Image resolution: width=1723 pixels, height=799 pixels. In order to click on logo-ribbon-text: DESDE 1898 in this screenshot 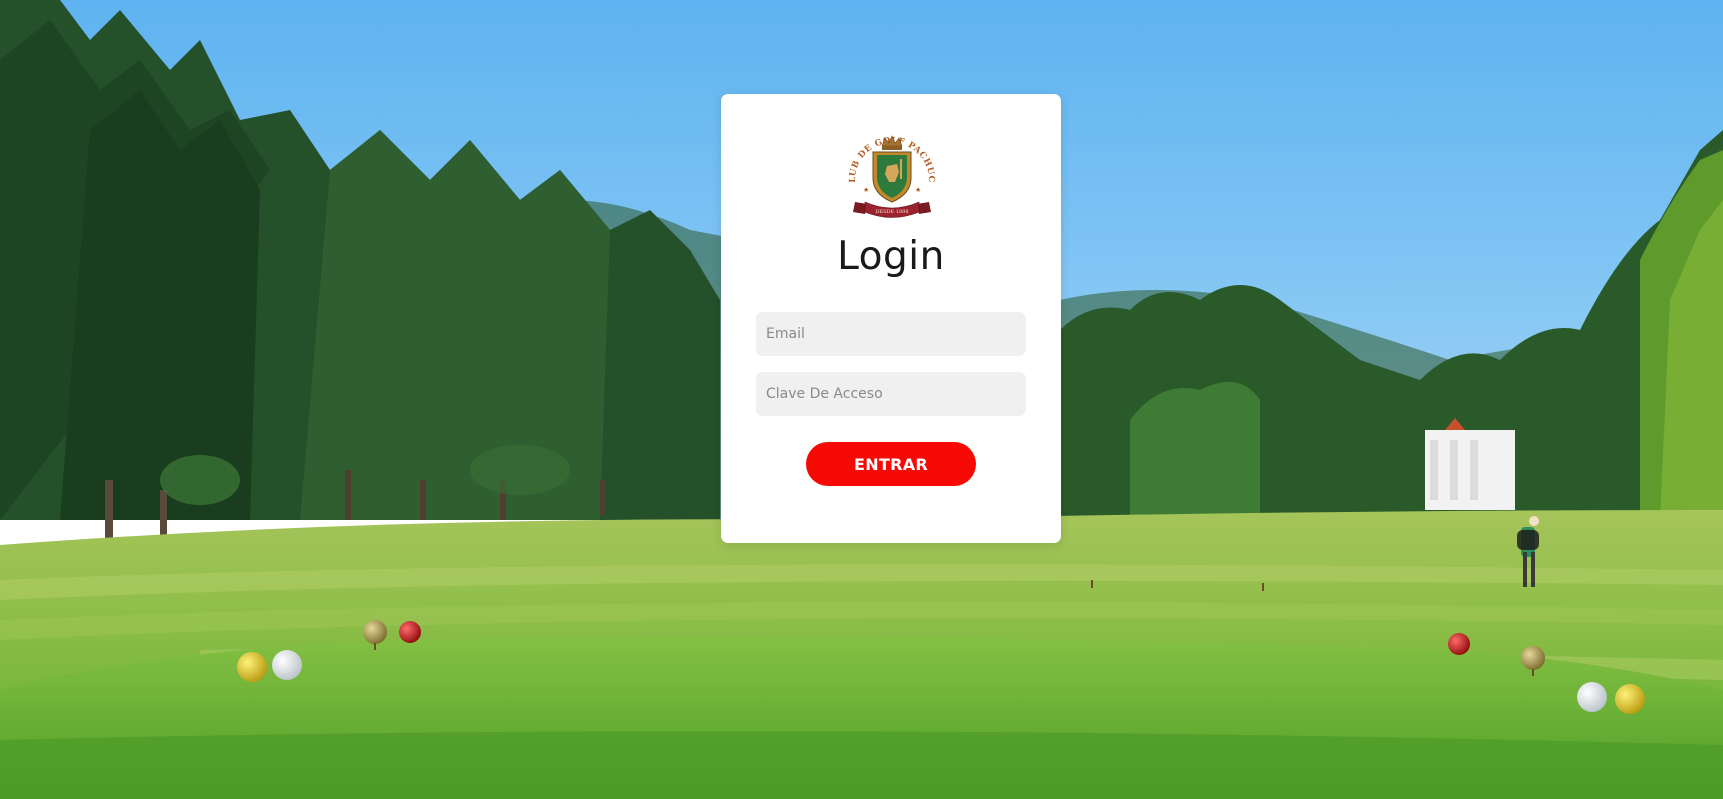, I will do `click(891, 212)`.